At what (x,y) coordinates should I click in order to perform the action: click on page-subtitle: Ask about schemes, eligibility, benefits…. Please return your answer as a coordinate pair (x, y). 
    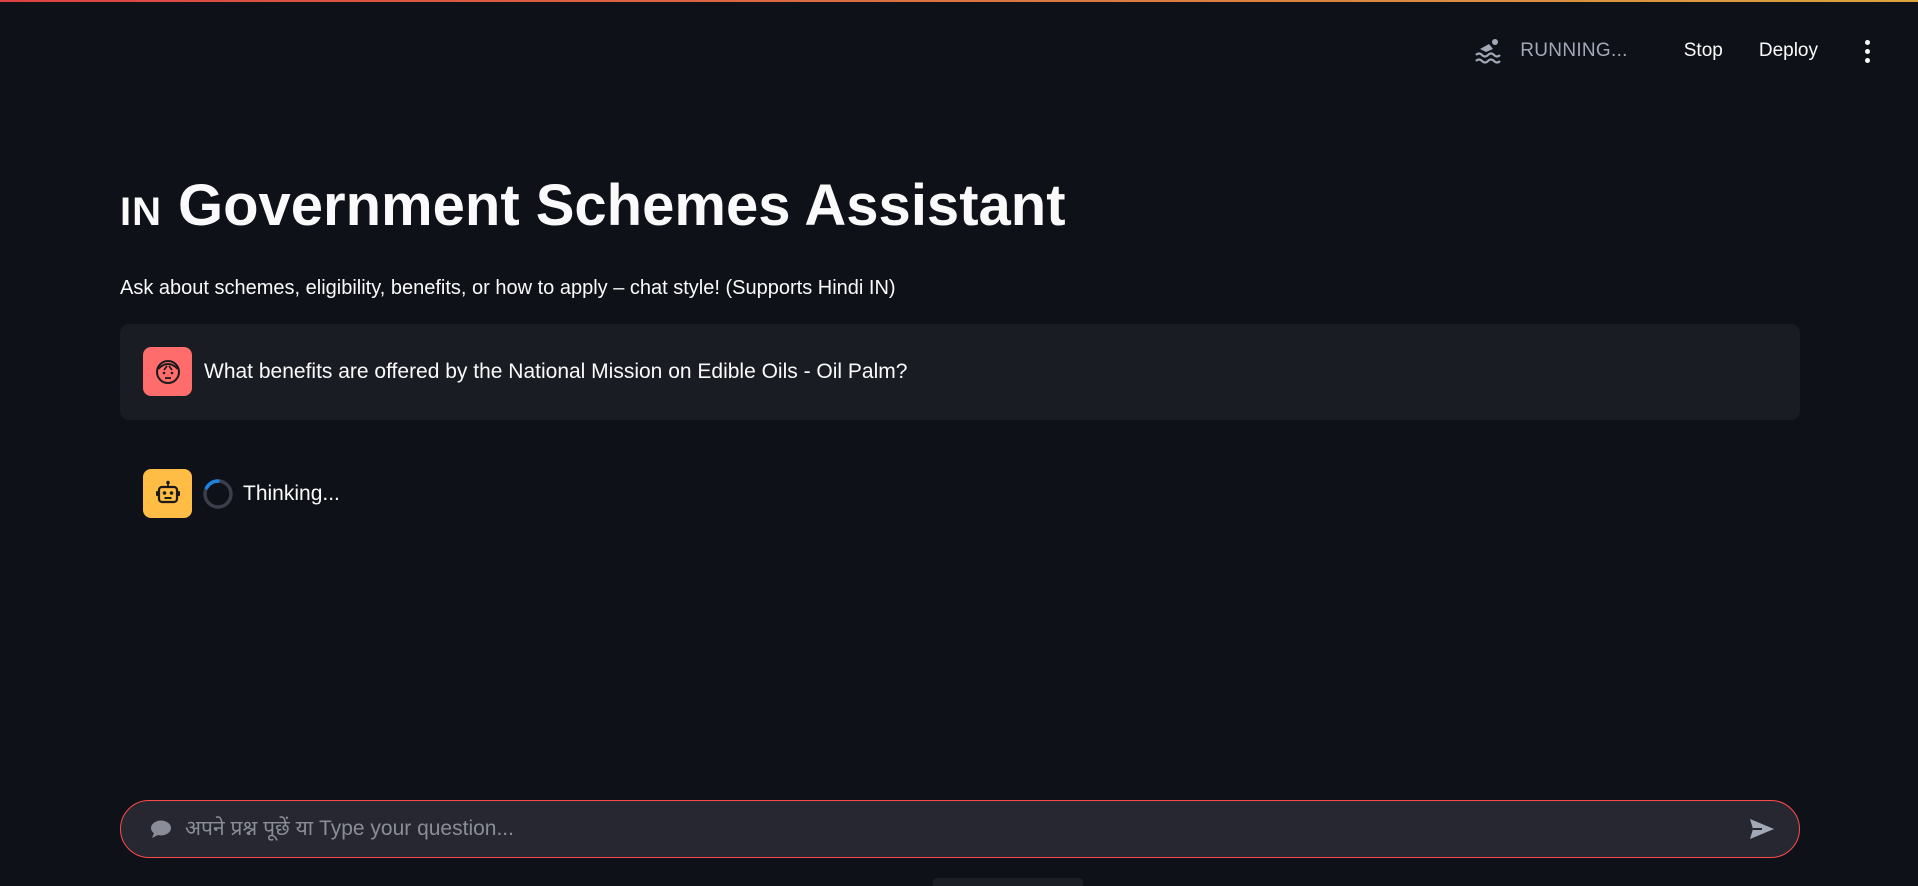
    Looking at the image, I should click on (508, 287).